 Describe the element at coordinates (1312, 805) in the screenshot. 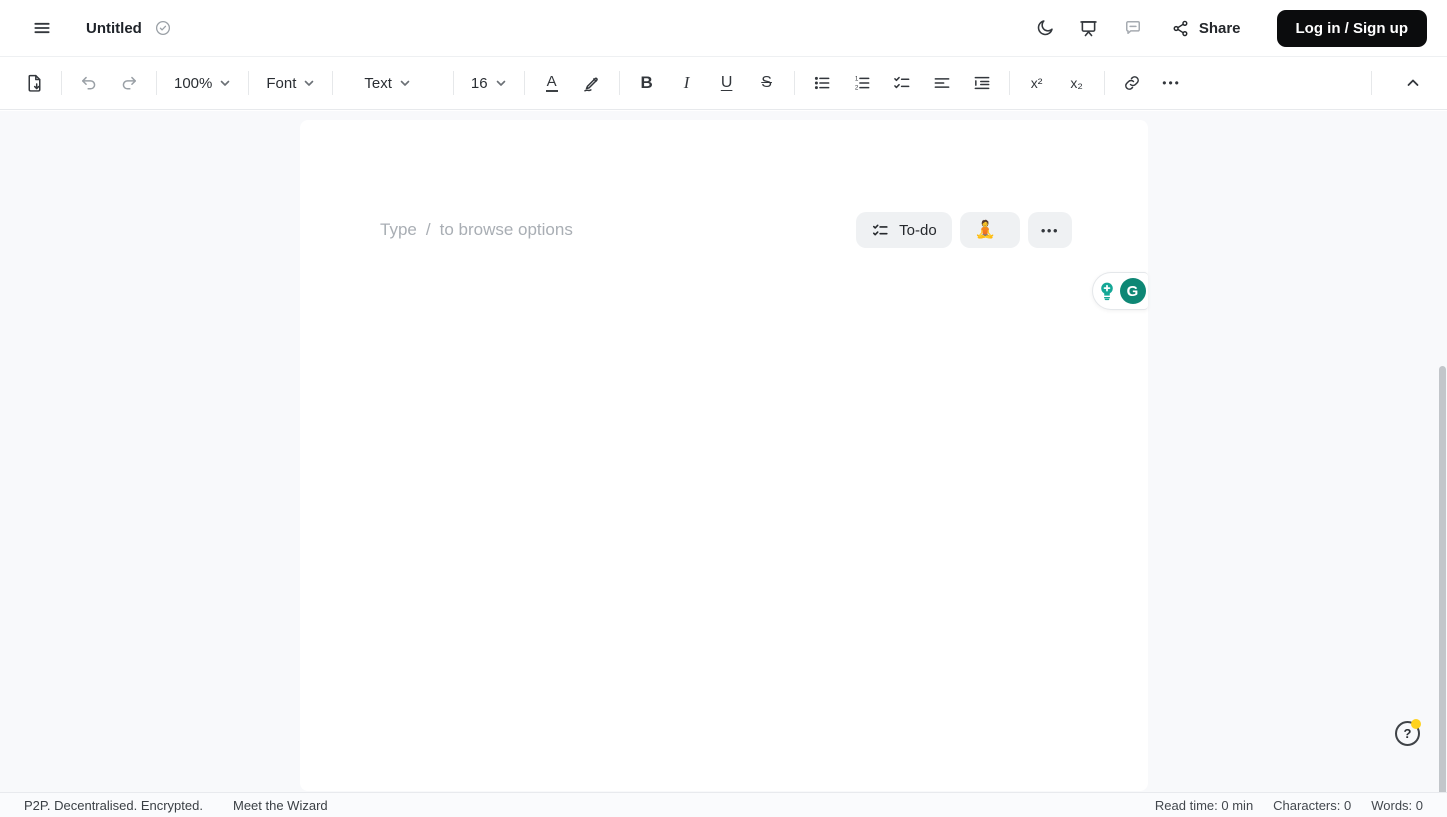

I see `characters-stat: Characters: 0` at that location.